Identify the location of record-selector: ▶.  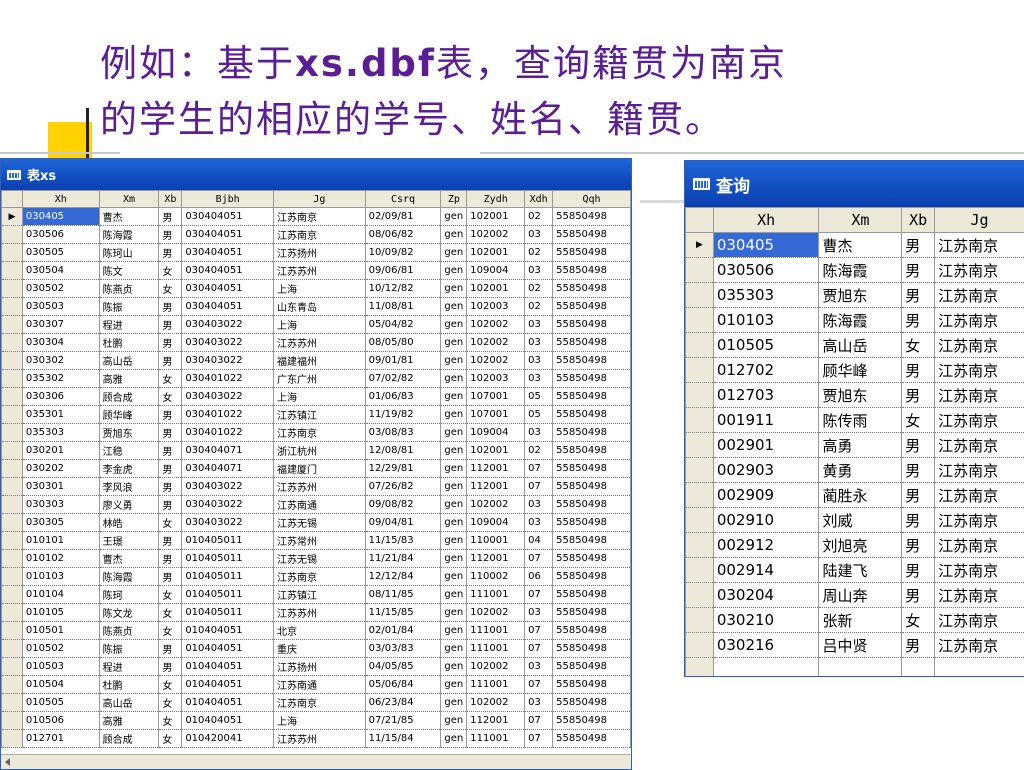
(12, 217).